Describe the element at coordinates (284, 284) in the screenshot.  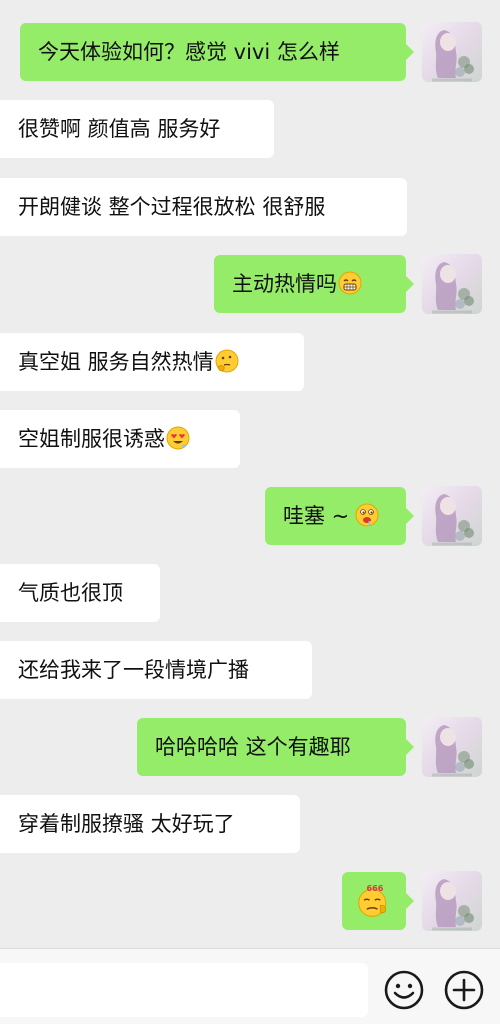
I see `message-text: 主动热情吗` at that location.